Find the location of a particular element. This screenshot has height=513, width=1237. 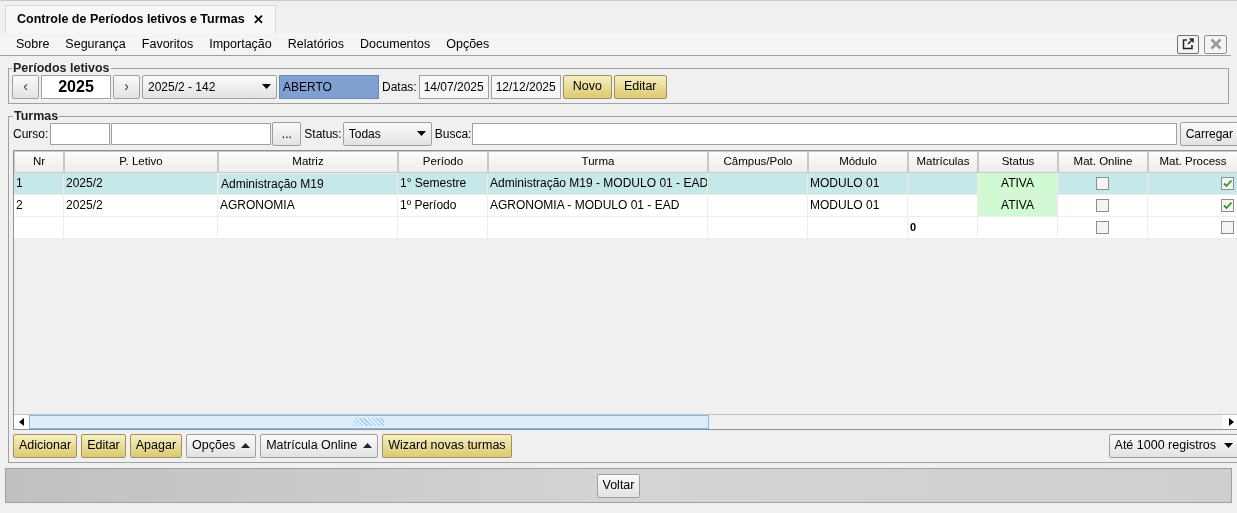

menu-item: Sobre is located at coordinates (33, 44).